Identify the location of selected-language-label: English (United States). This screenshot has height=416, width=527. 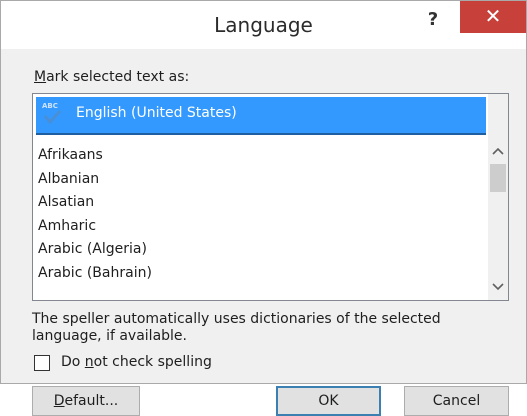
(156, 113).